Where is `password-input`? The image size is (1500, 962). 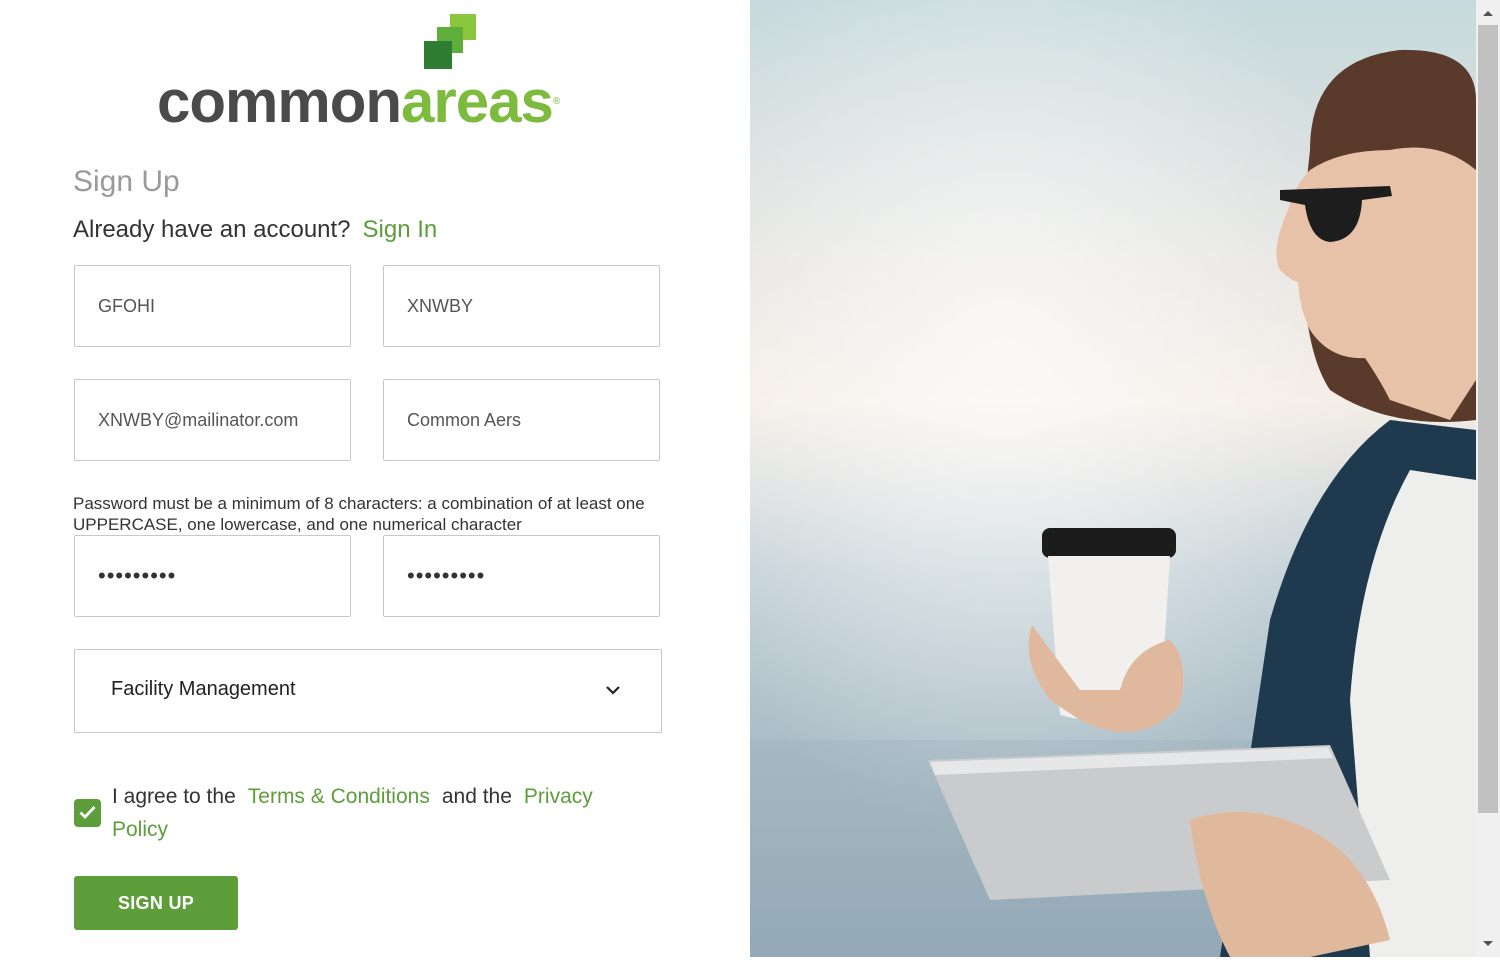
password-input is located at coordinates (212, 576).